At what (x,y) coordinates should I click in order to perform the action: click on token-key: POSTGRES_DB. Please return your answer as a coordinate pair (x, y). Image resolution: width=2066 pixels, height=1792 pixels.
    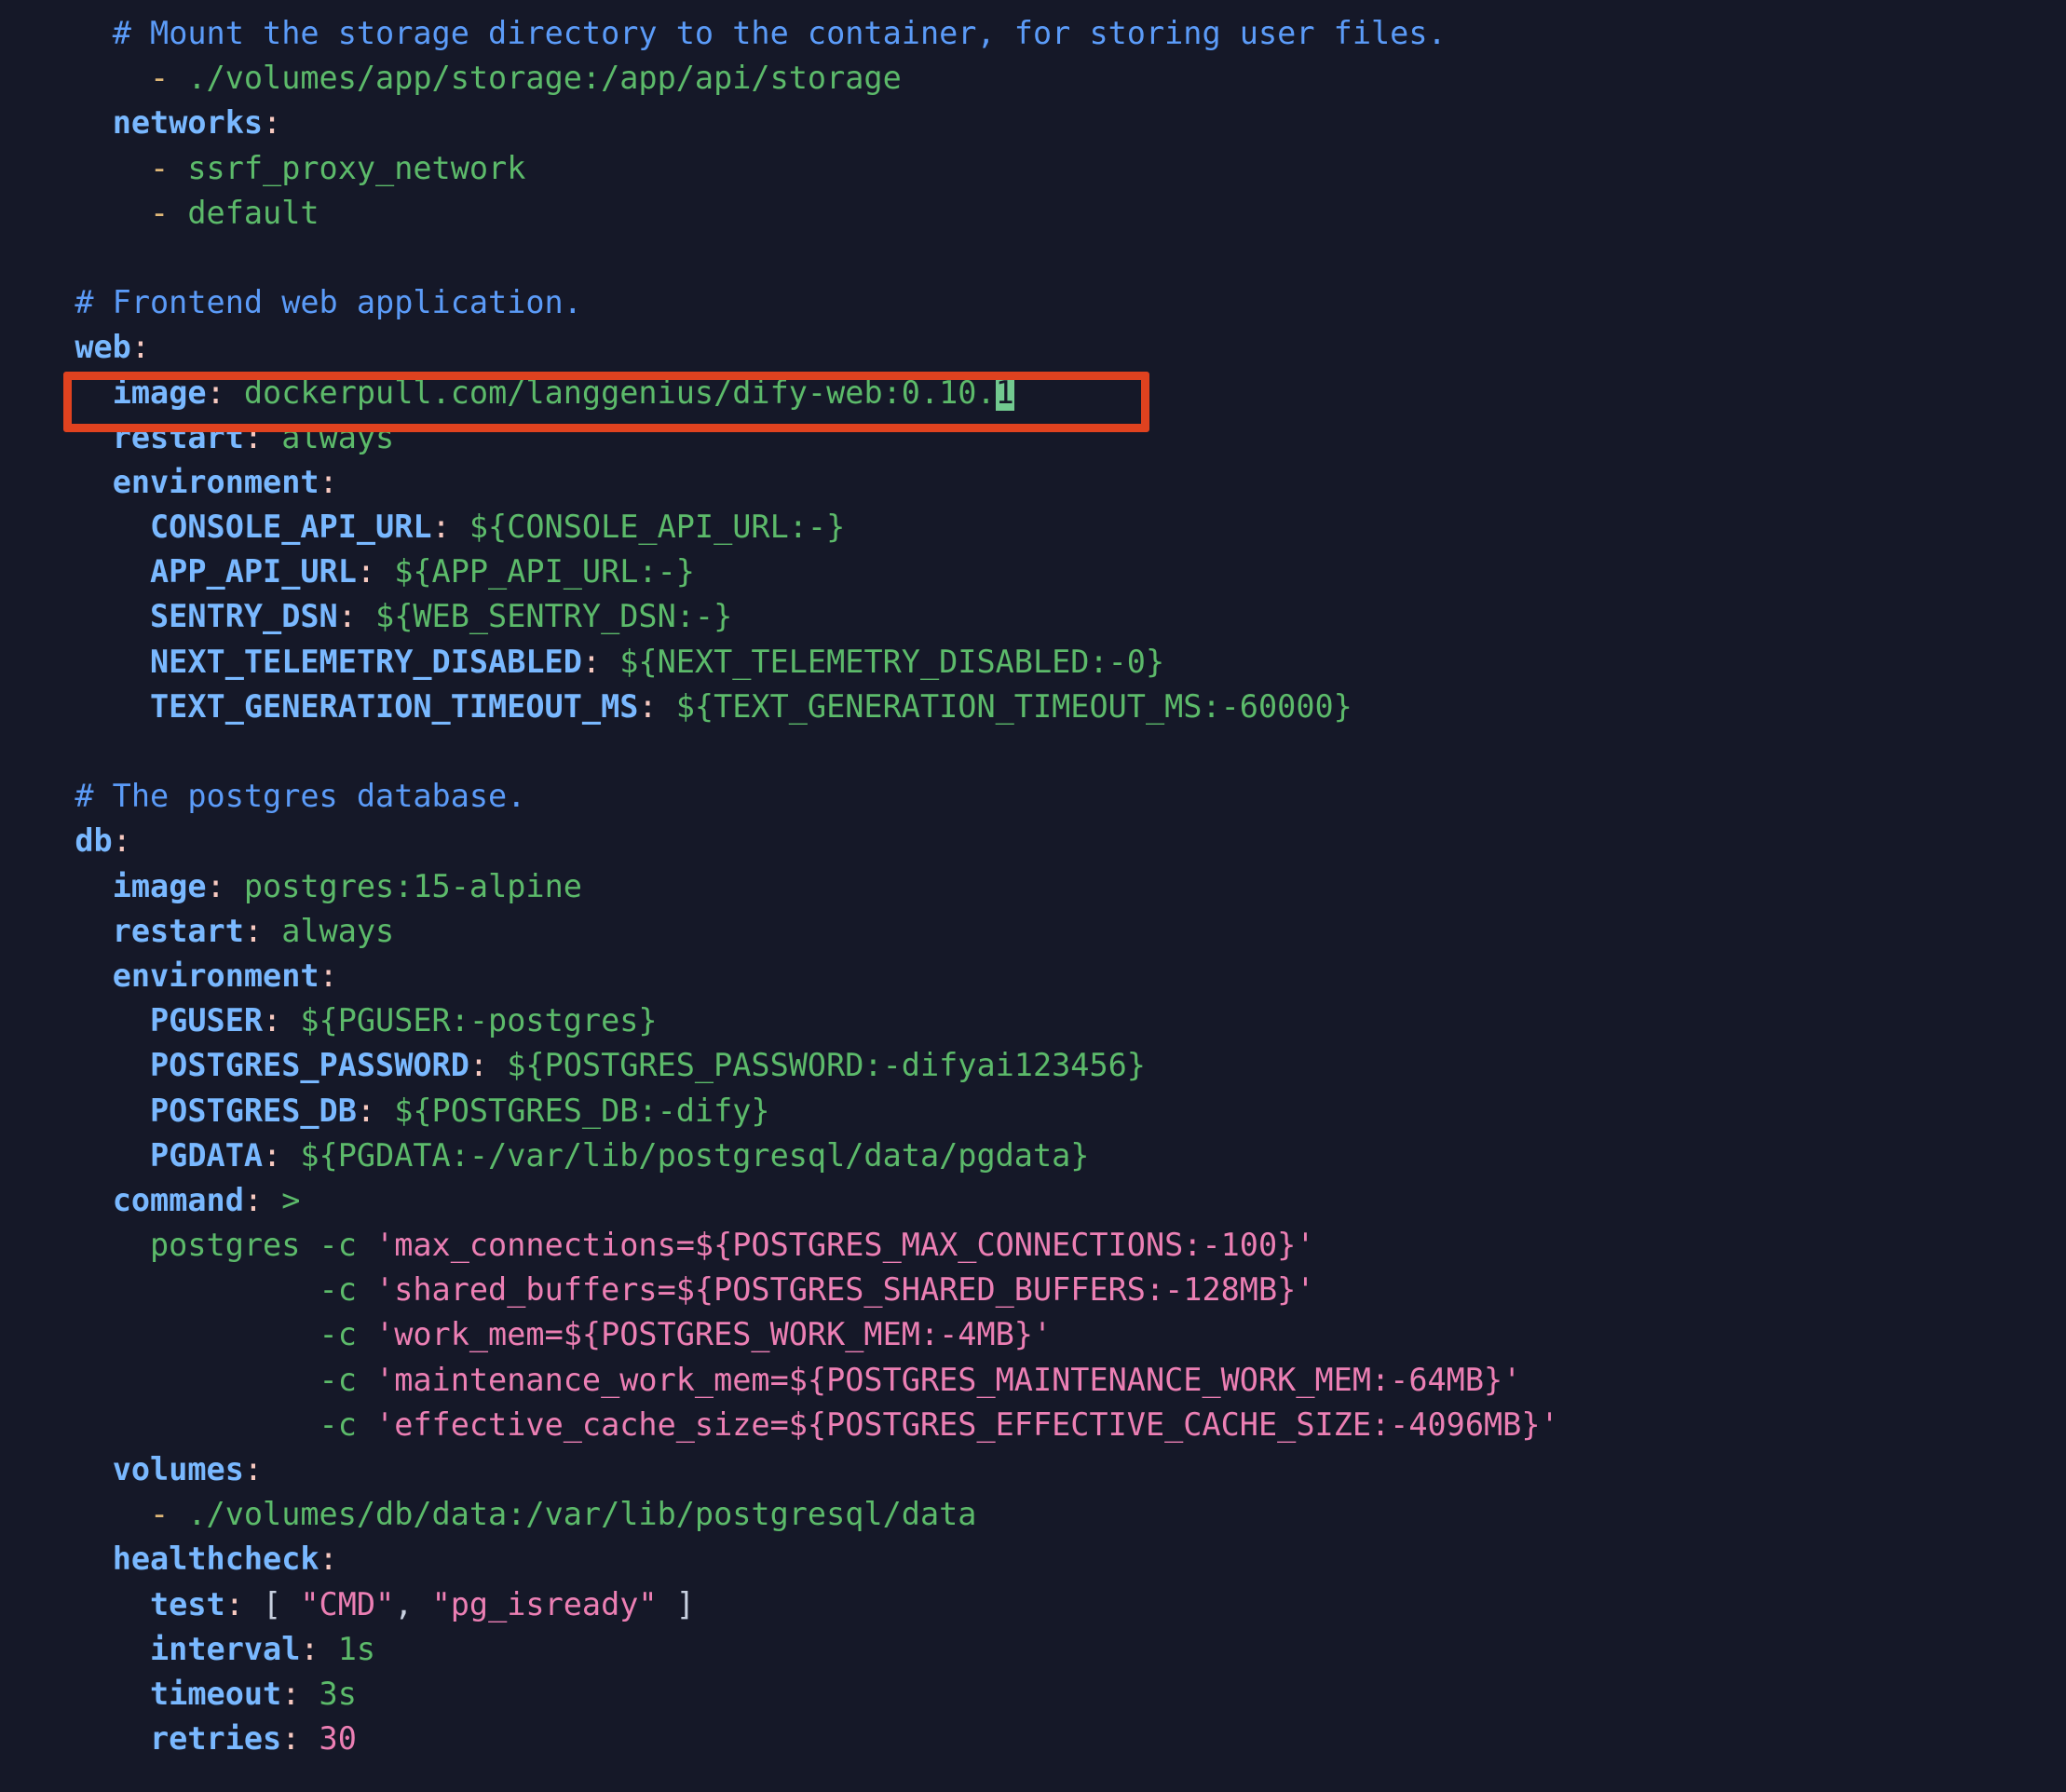
    Looking at the image, I should click on (254, 1110).